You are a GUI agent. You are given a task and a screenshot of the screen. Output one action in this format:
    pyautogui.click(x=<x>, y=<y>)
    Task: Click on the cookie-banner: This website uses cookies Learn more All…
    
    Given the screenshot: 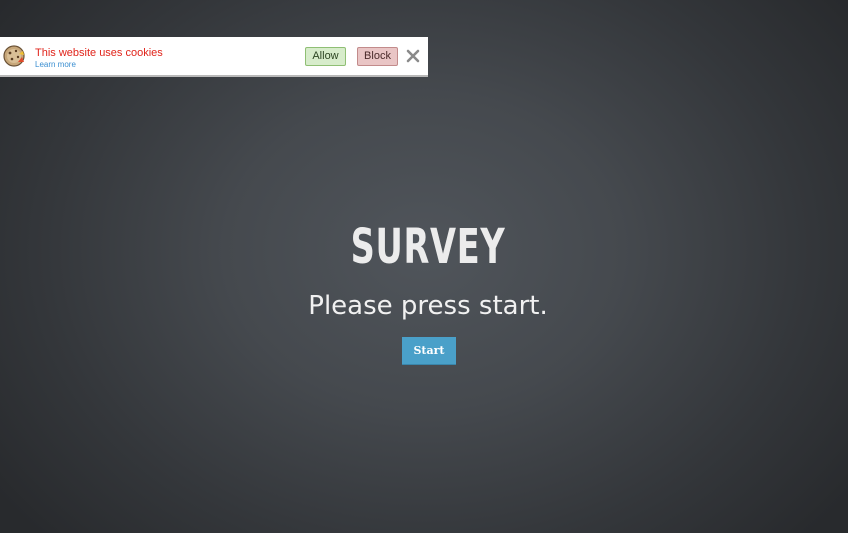 What is the action you would take?
    pyautogui.click(x=214, y=57)
    